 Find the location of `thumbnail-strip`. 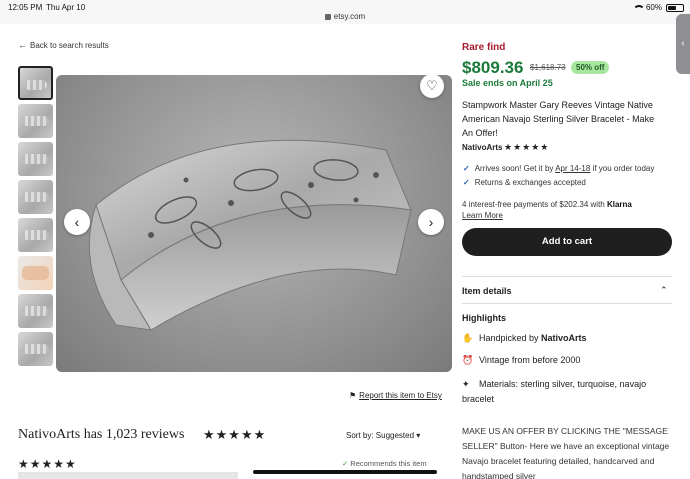

thumbnail-strip is located at coordinates (35, 218).